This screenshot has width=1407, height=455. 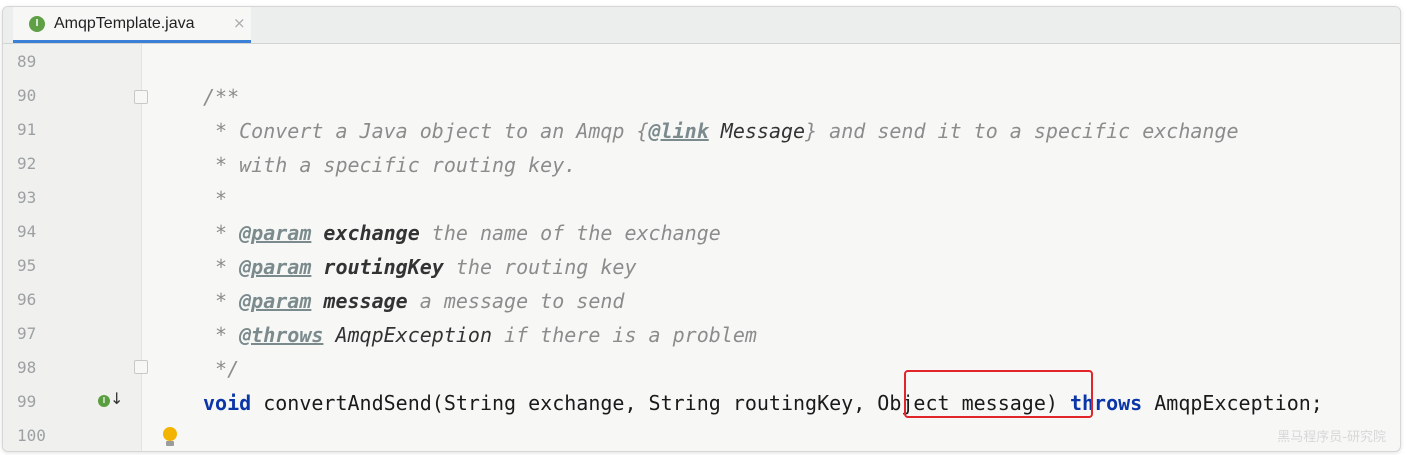 What do you see at coordinates (27, 367) in the screenshot?
I see `line-number: 98` at bounding box center [27, 367].